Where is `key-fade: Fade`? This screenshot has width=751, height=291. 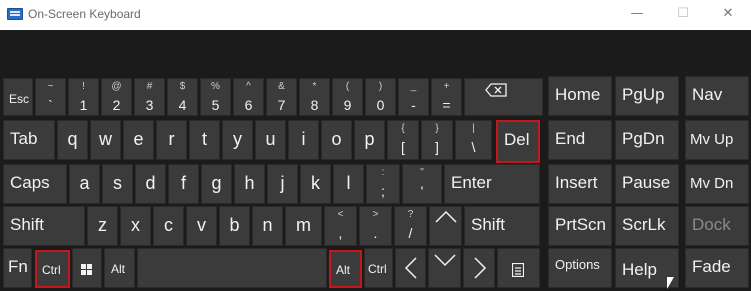 key-fade: Fade is located at coordinates (717, 268).